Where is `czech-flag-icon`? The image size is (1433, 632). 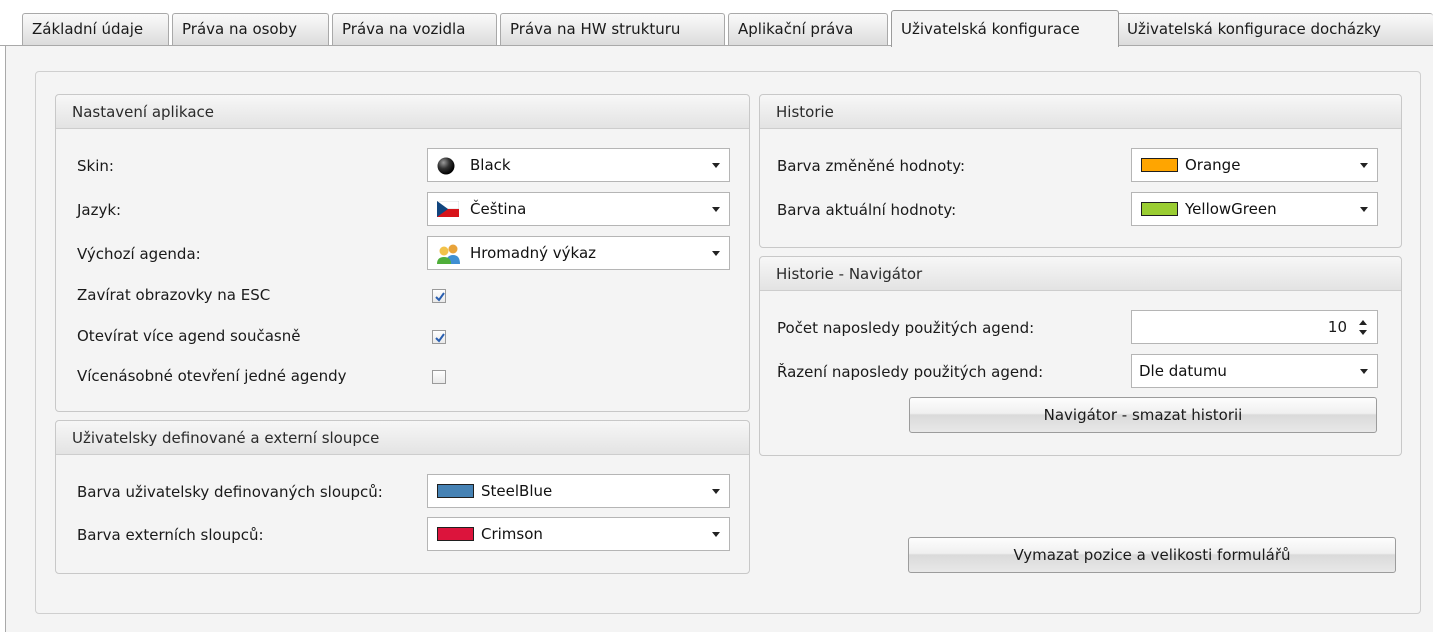
czech-flag-icon is located at coordinates (448, 210).